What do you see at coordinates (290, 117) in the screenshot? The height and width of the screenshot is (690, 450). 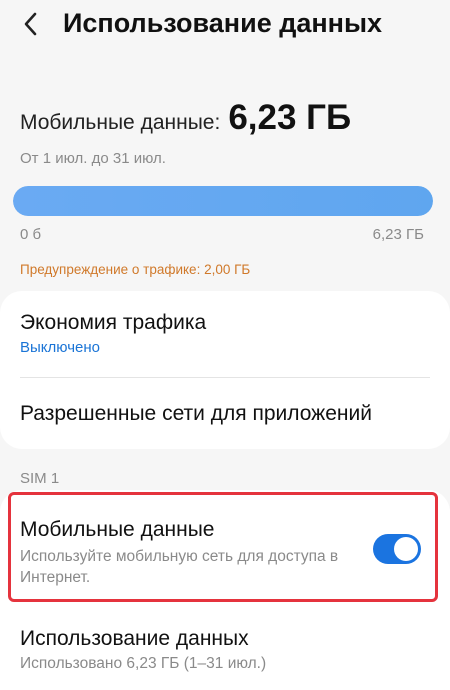 I see `usage-value: 6,23 ГБ` at bounding box center [290, 117].